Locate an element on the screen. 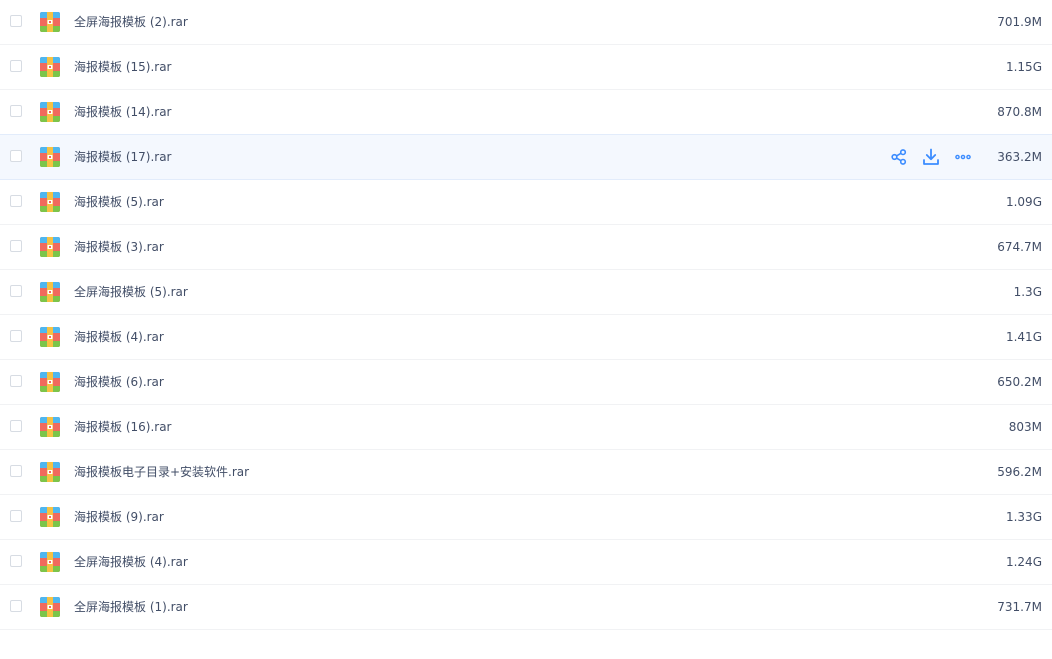 The height and width of the screenshot is (659, 1052). file-row: 全屏海报模板 (1).rar 731.7M is located at coordinates (526, 607).